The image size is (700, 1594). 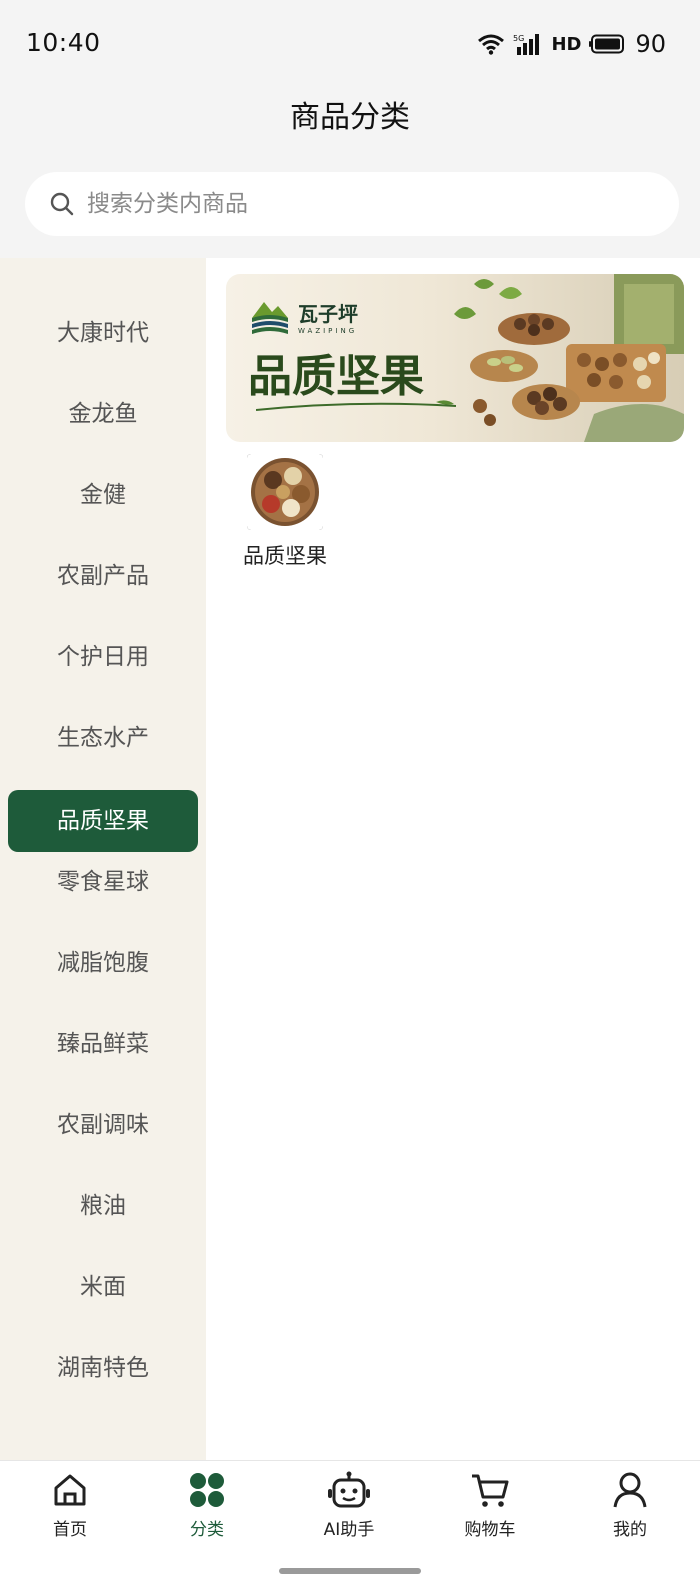 What do you see at coordinates (103, 738) in the screenshot?
I see `sidebar-item: 生态水产` at bounding box center [103, 738].